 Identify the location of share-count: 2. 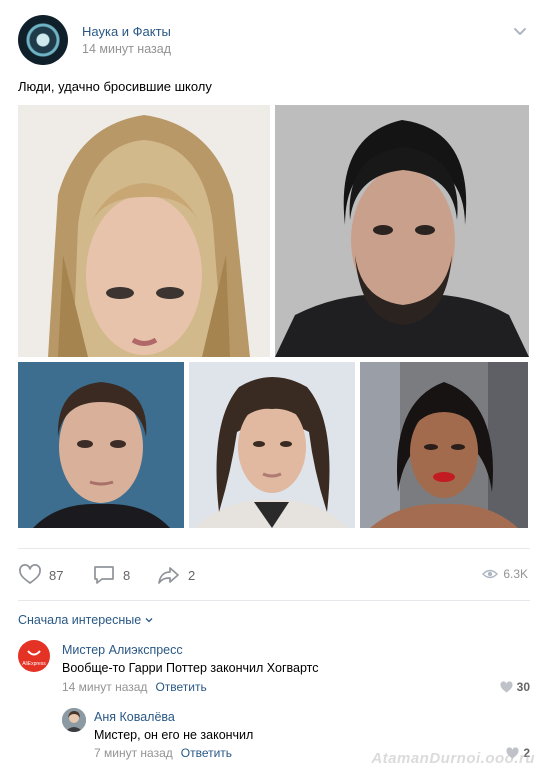
(192, 575).